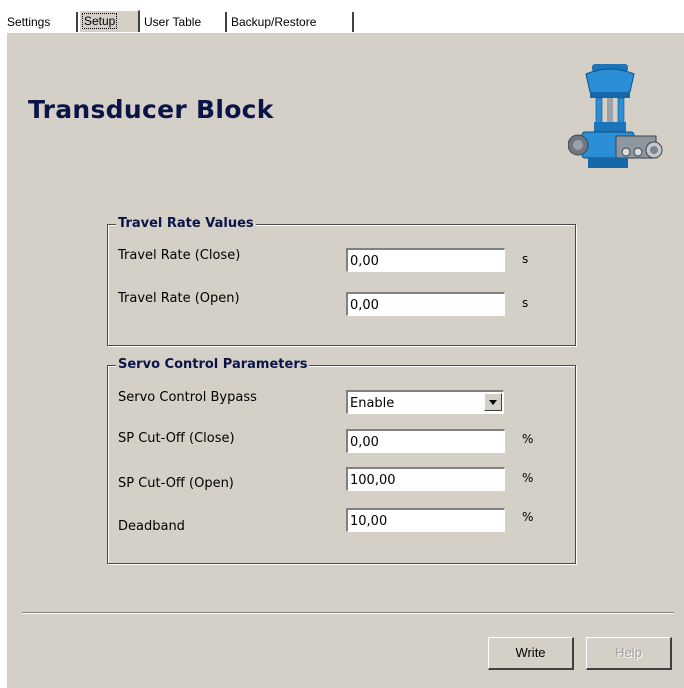 This screenshot has height=688, width=684. What do you see at coordinates (531, 653) in the screenshot?
I see `write-button: Write` at bounding box center [531, 653].